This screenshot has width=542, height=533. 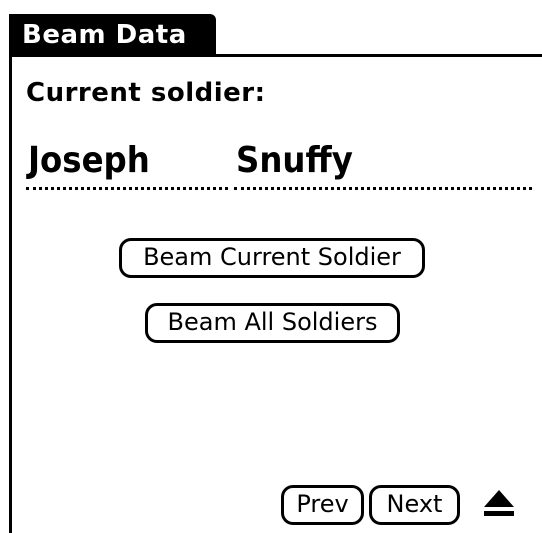 What do you see at coordinates (322, 505) in the screenshot?
I see `prev-button: Prev` at bounding box center [322, 505].